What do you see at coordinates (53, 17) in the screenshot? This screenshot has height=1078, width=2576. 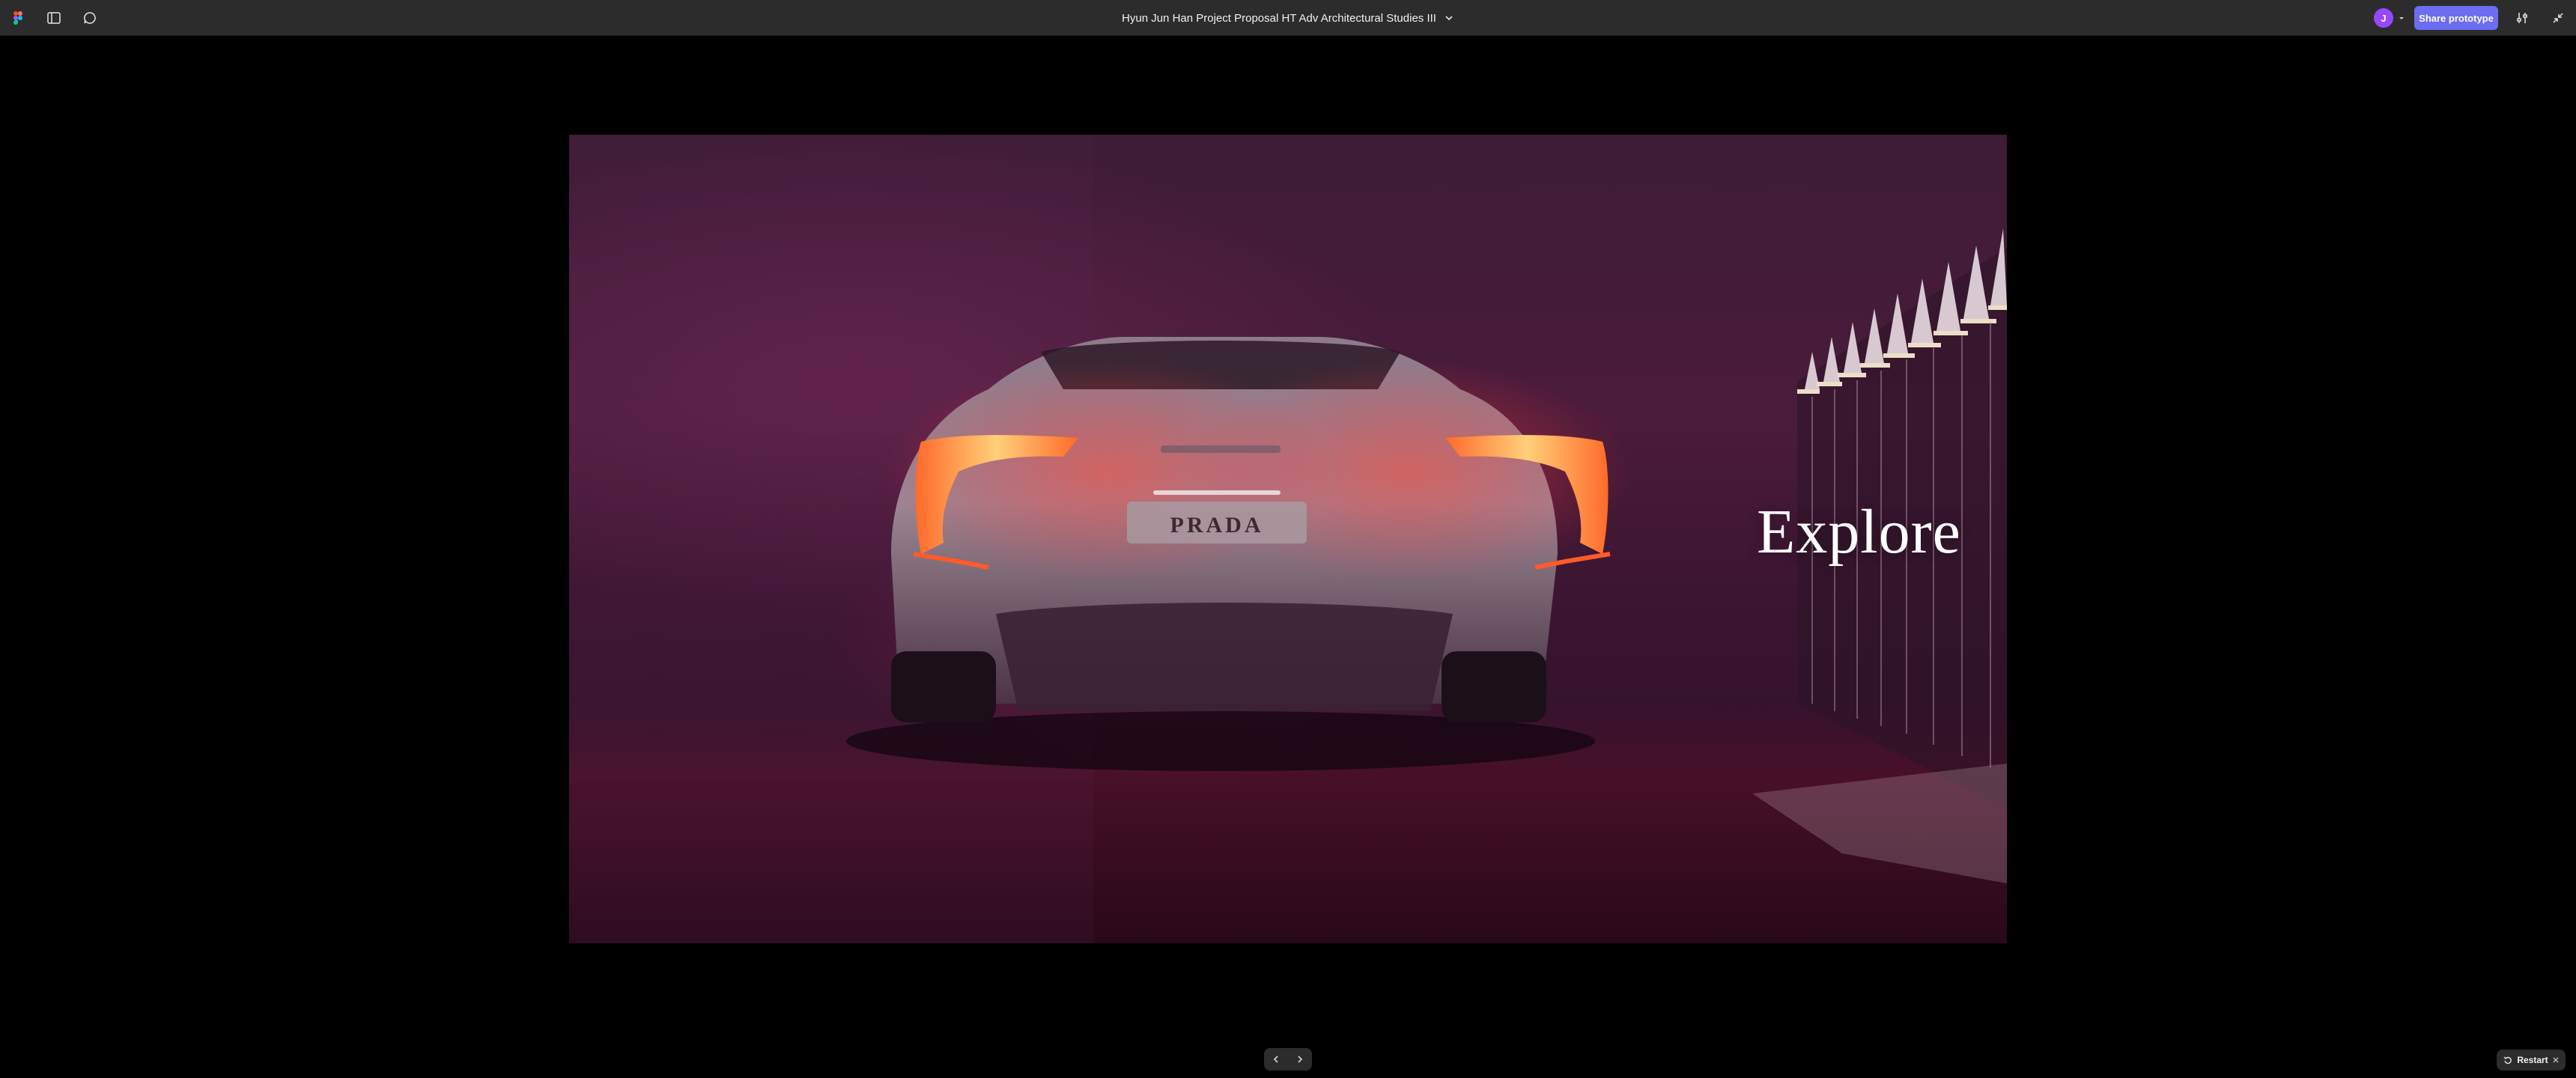 I see `sidebar-toggle-icon` at bounding box center [53, 17].